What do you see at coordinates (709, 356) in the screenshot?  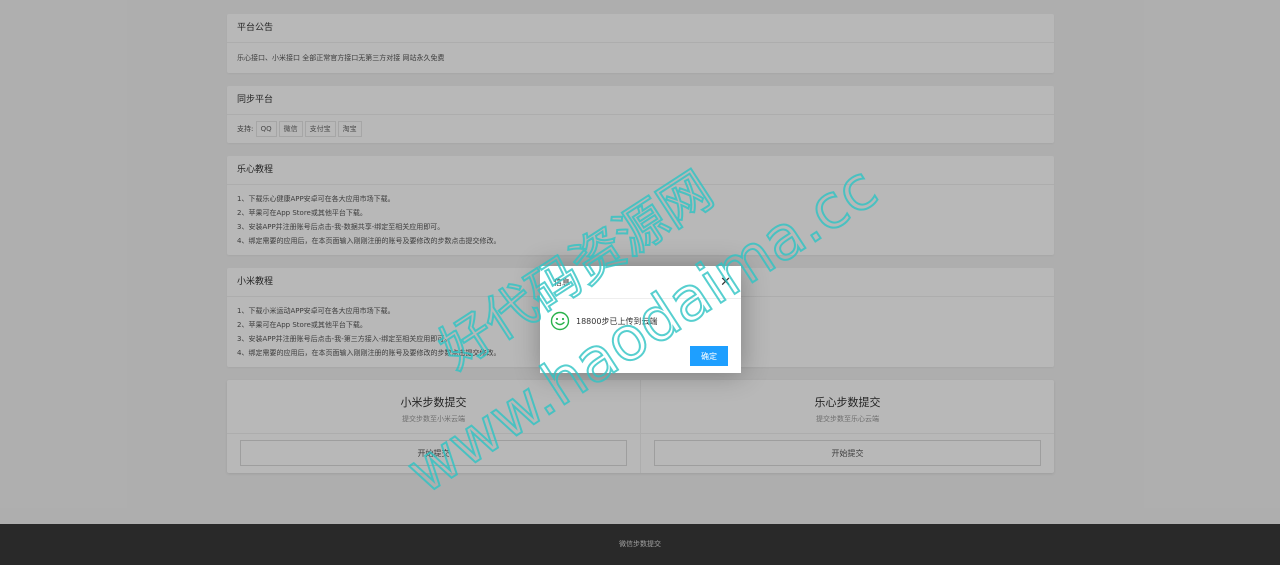 I see `ok-button: 确定` at bounding box center [709, 356].